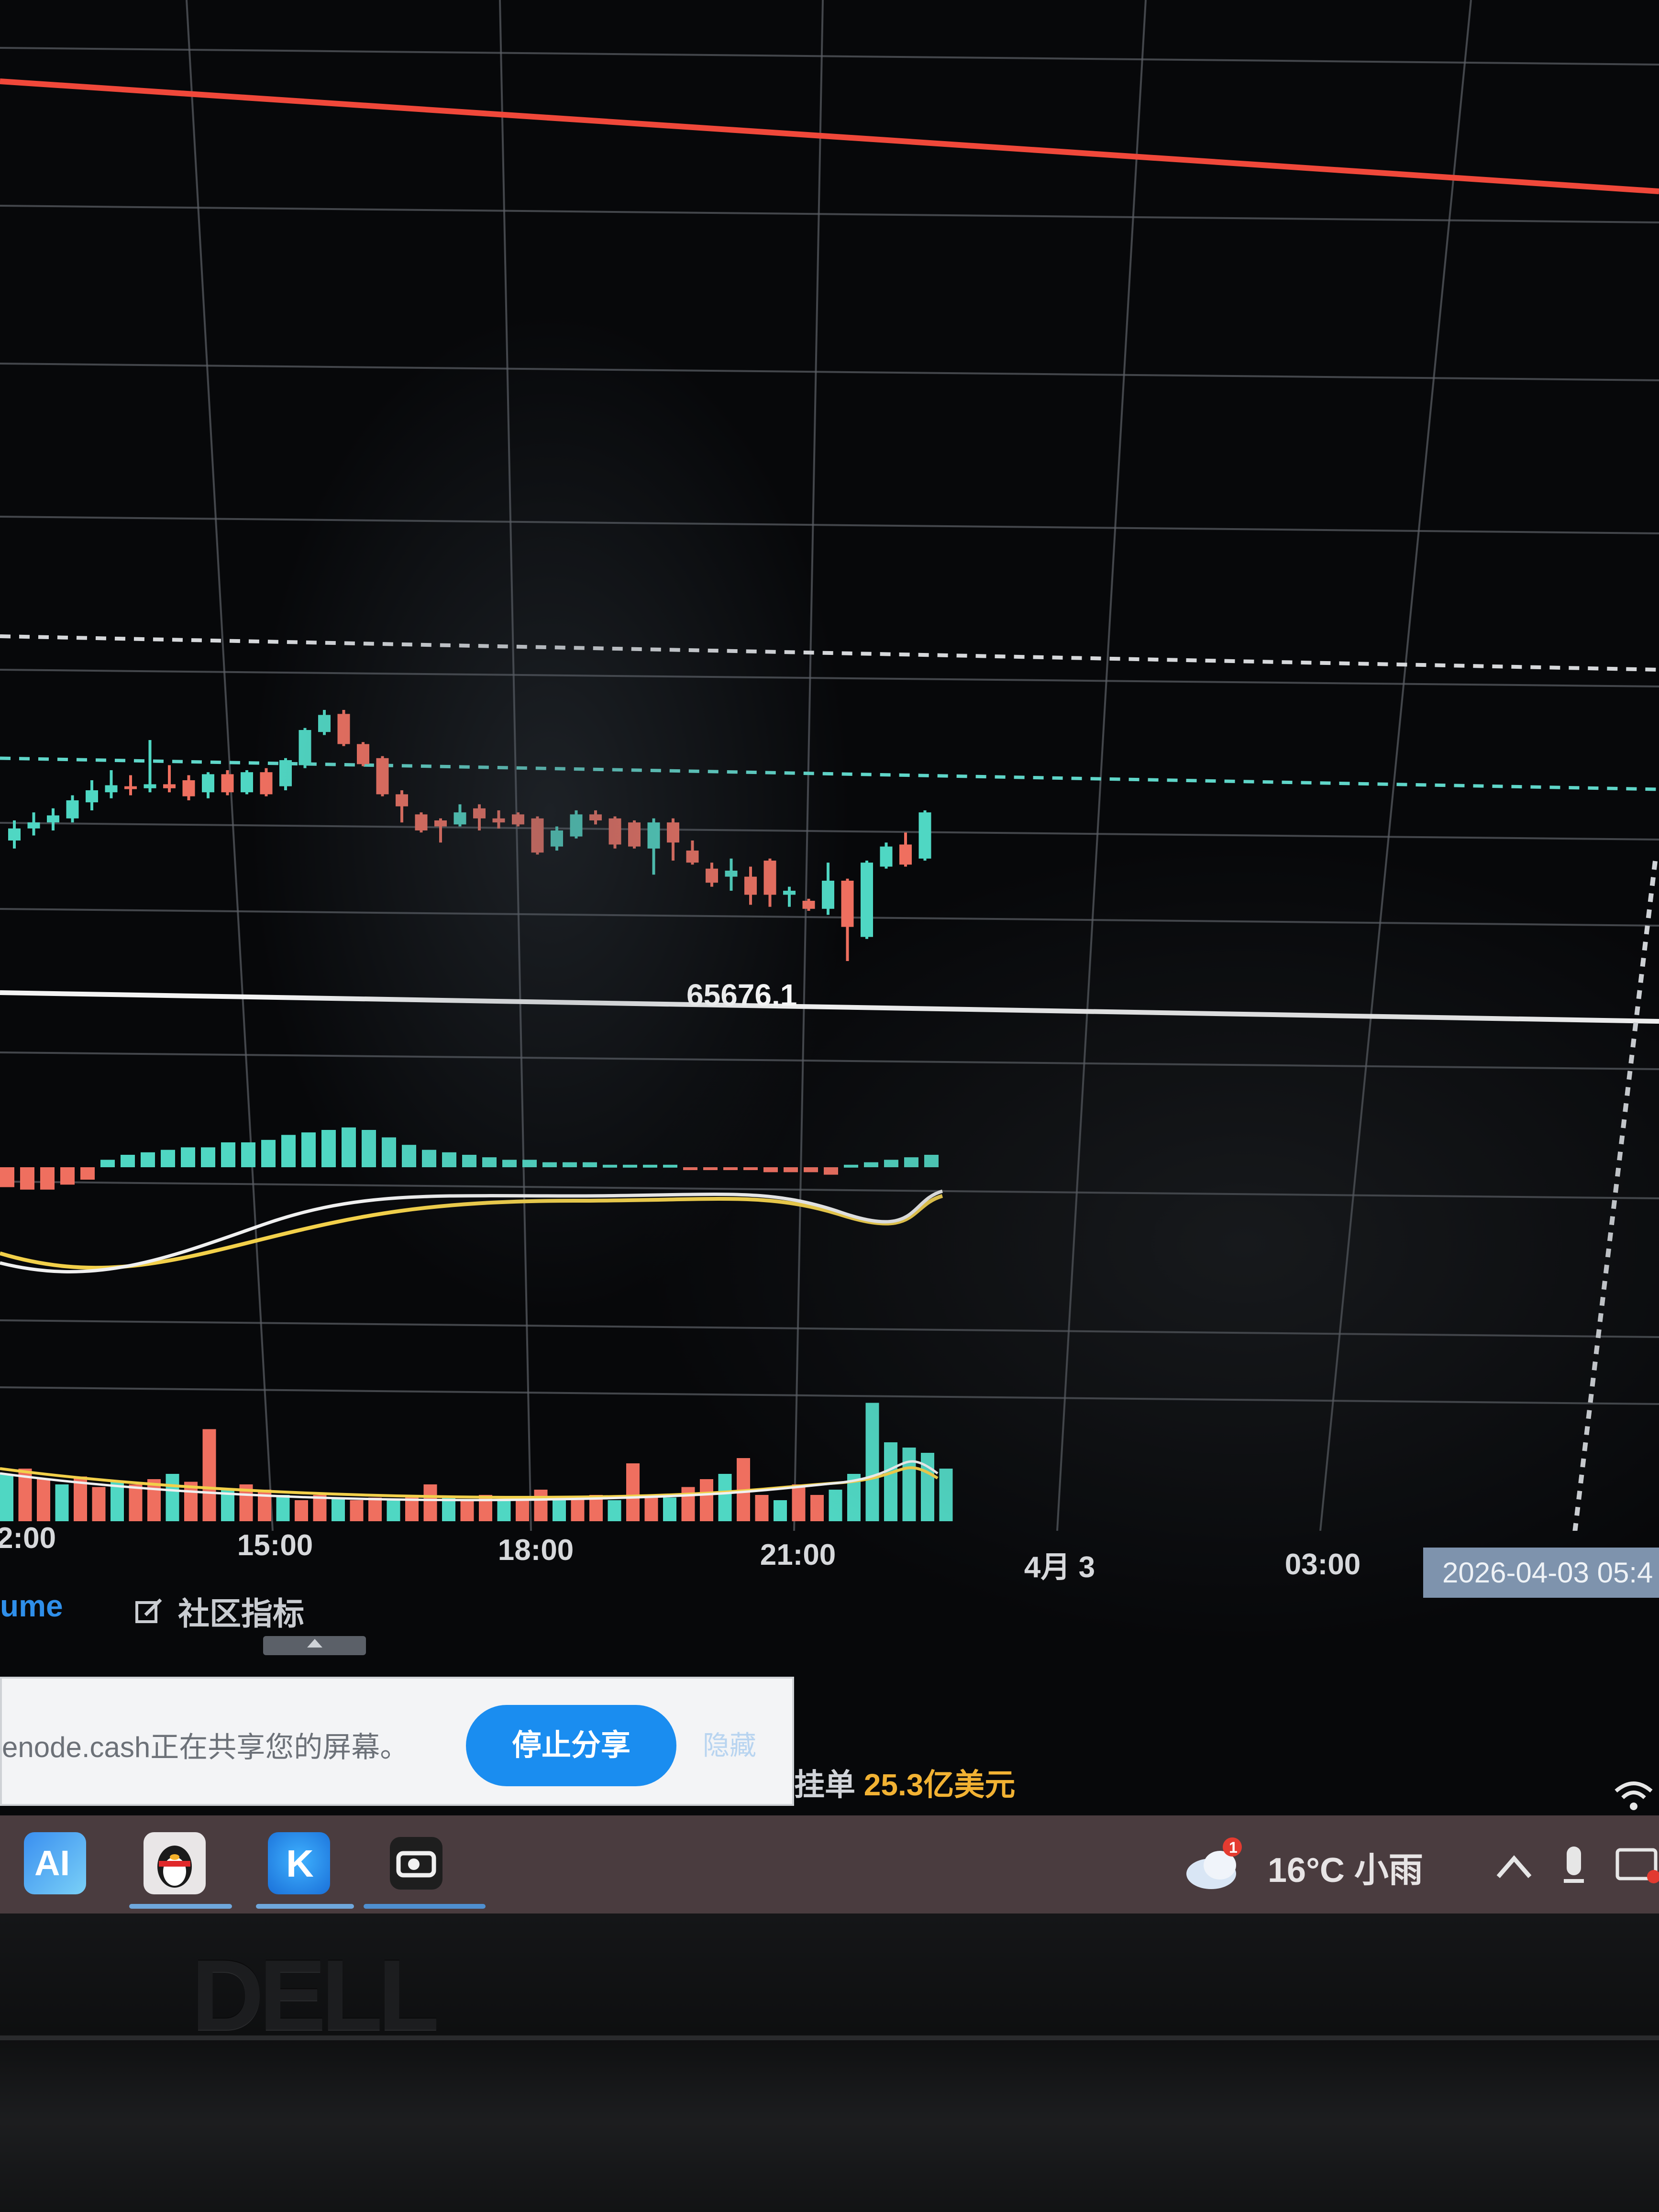 The height and width of the screenshot is (2212, 1659). I want to click on qq-app-icon, so click(175, 1863).